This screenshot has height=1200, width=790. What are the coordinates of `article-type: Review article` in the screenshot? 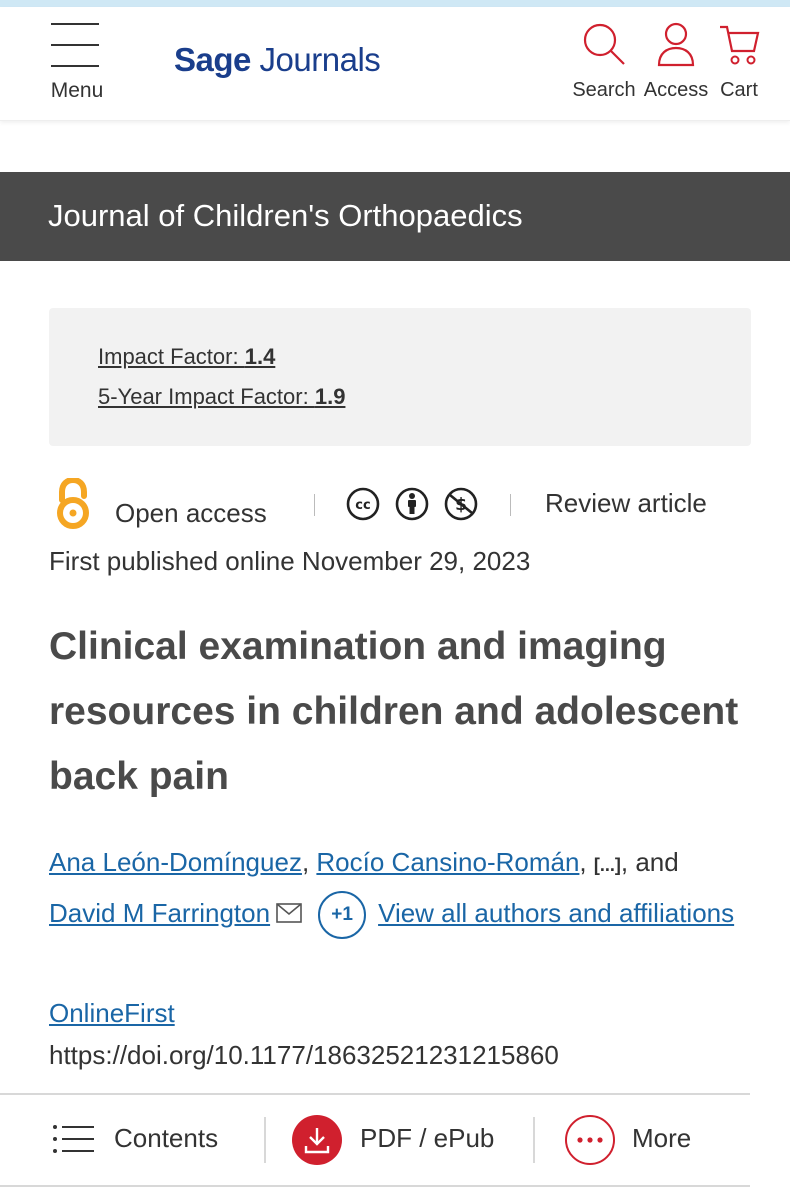 It's located at (626, 503).